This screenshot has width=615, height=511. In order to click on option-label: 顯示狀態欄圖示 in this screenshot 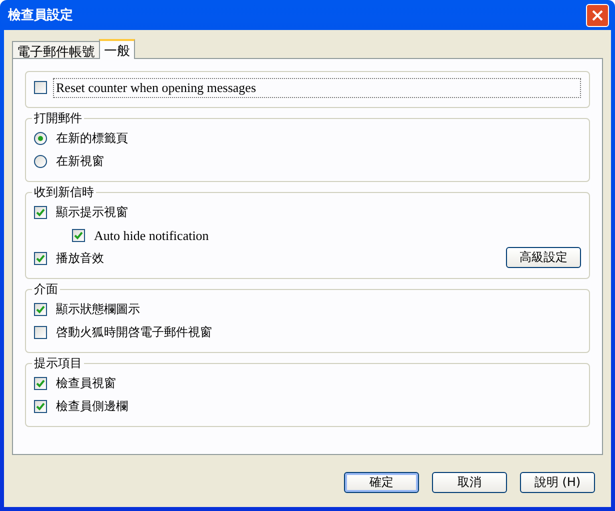, I will do `click(98, 309)`.